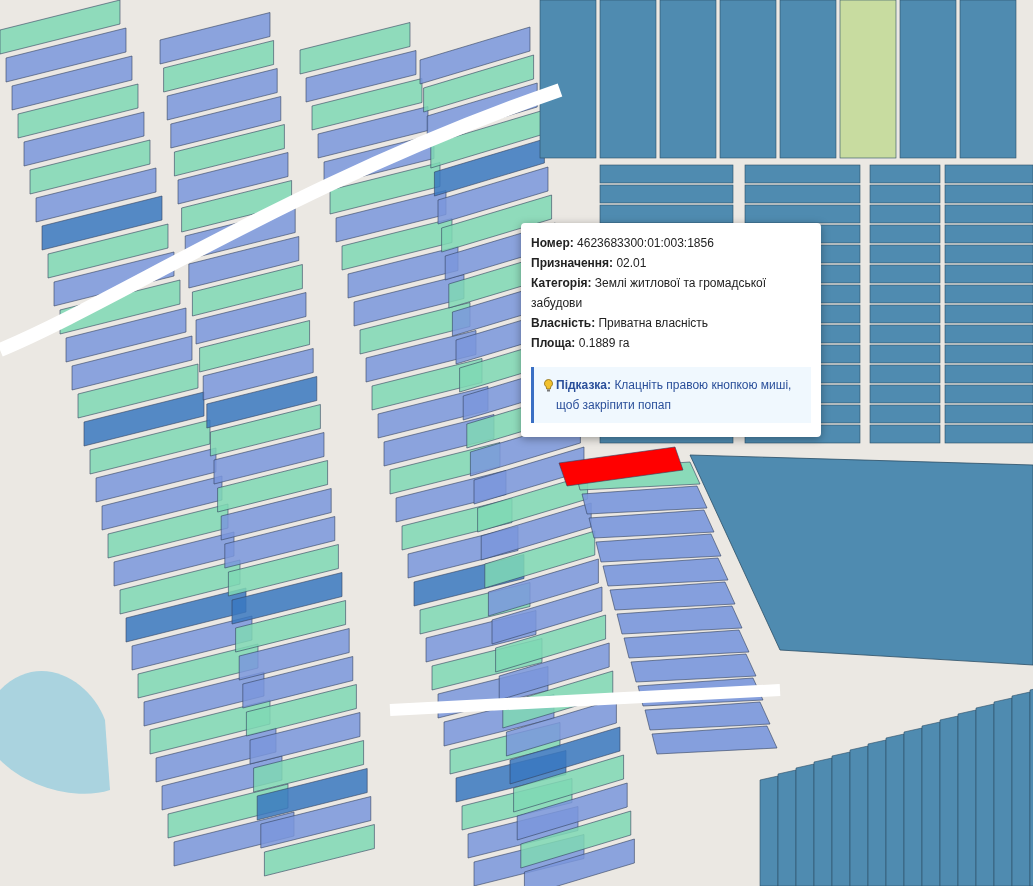 The image size is (1033, 886). Describe the element at coordinates (674, 395) in the screenshot. I see `hint-text: Підказка: Клацніть правою кнопкою миші, щоб закріпити попап` at that location.